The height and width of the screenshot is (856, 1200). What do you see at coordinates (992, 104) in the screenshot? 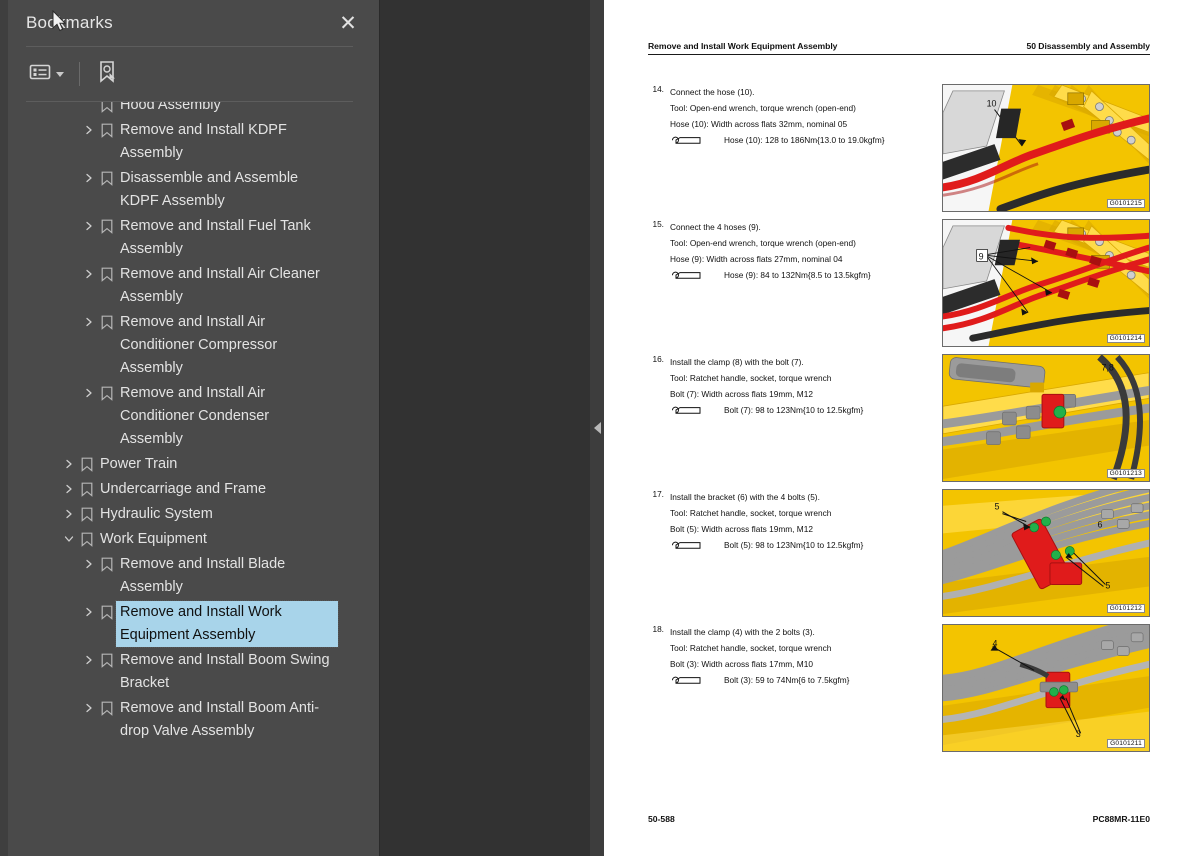
I see `svg-text: 10` at bounding box center [992, 104].